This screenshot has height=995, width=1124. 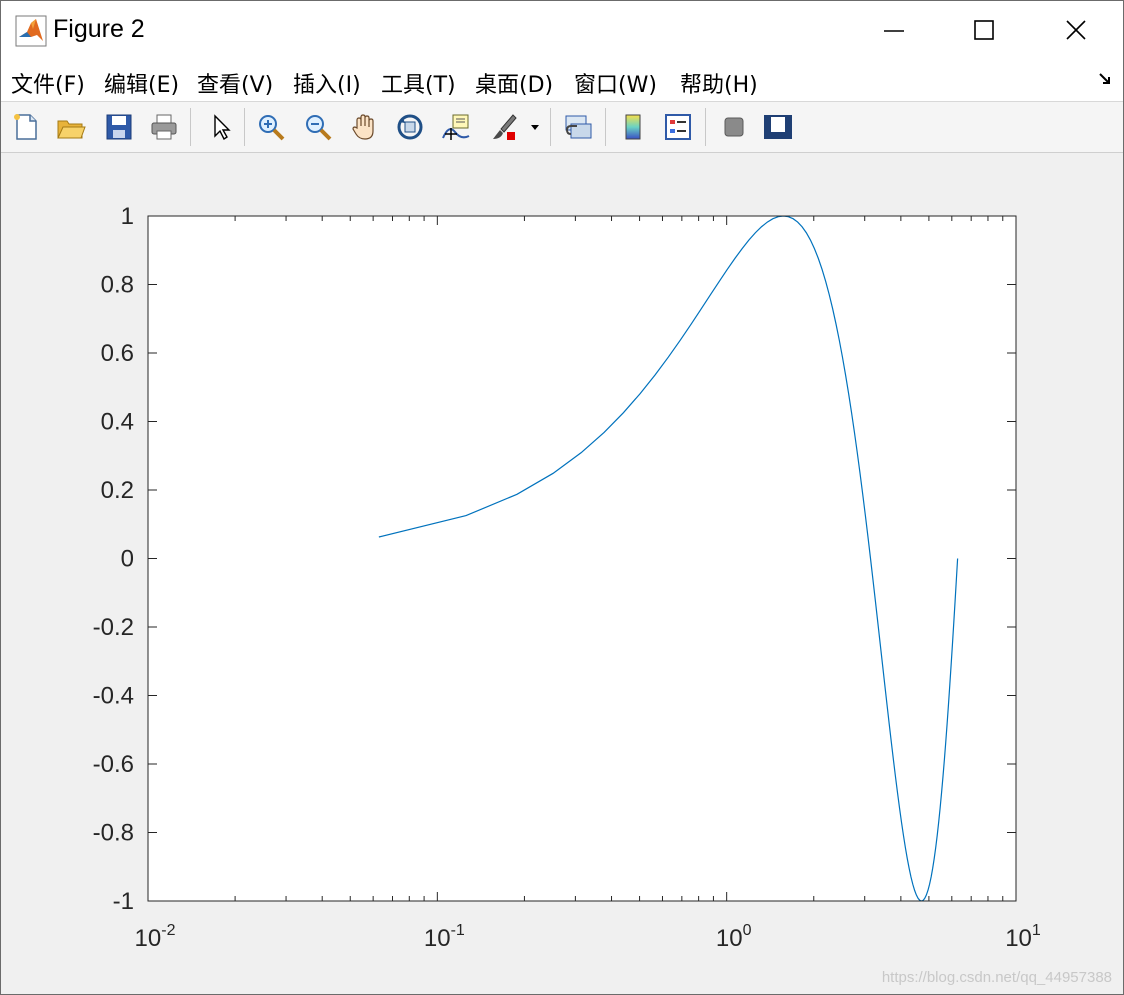 What do you see at coordinates (99, 29) in the screenshot?
I see `window-title: Figure 2` at bounding box center [99, 29].